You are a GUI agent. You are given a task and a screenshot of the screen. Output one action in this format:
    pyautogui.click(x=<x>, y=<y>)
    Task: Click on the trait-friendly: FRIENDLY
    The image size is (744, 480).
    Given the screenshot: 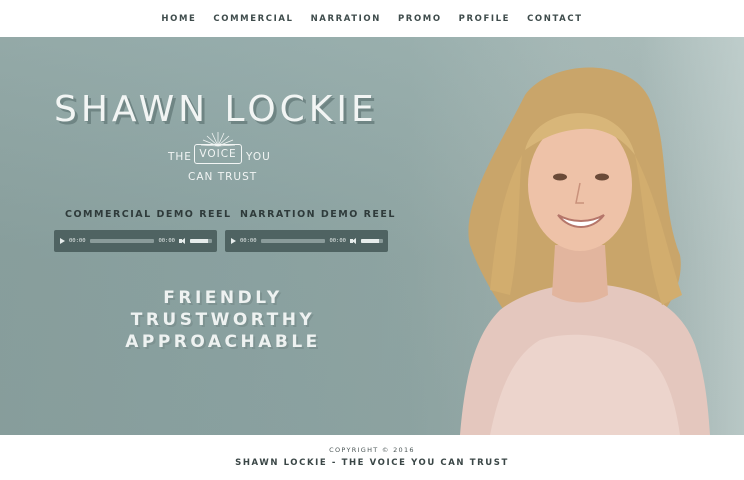 What is the action you would take?
    pyautogui.click(x=223, y=298)
    